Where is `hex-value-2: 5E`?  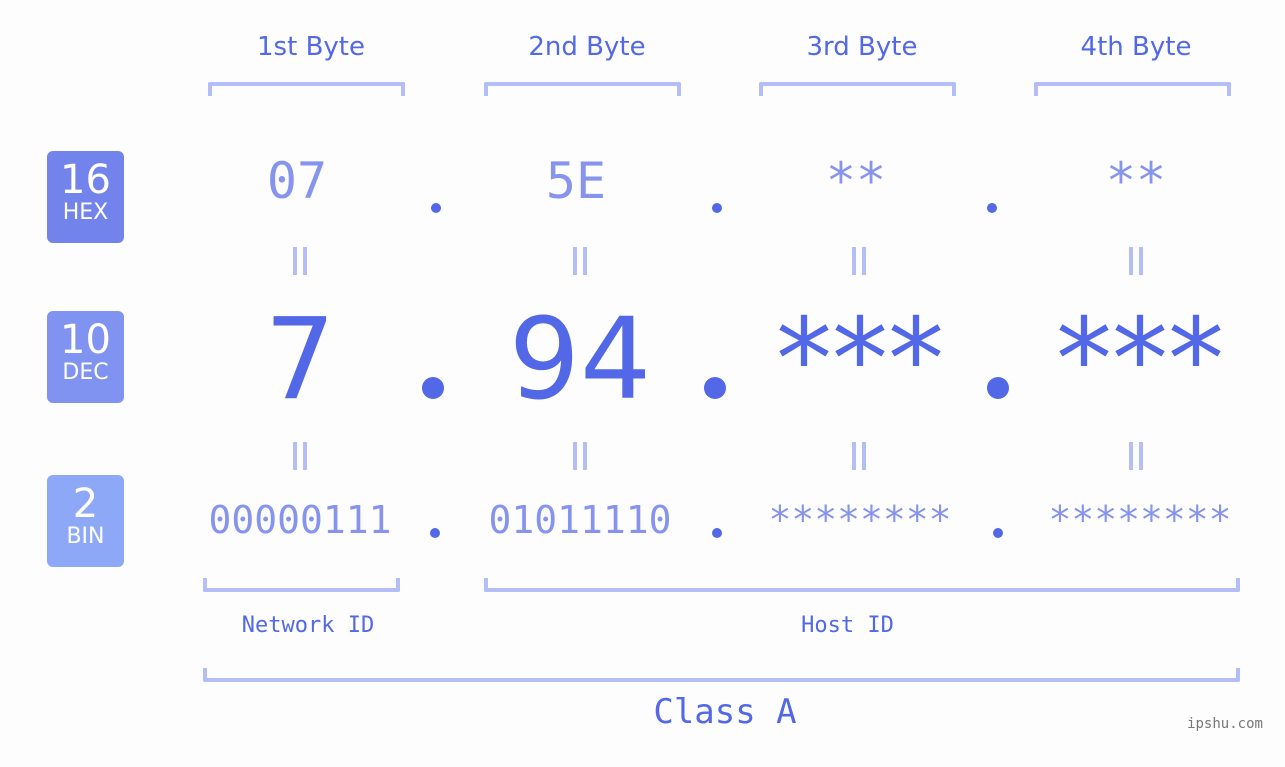 hex-value-2: 5E is located at coordinates (576, 181).